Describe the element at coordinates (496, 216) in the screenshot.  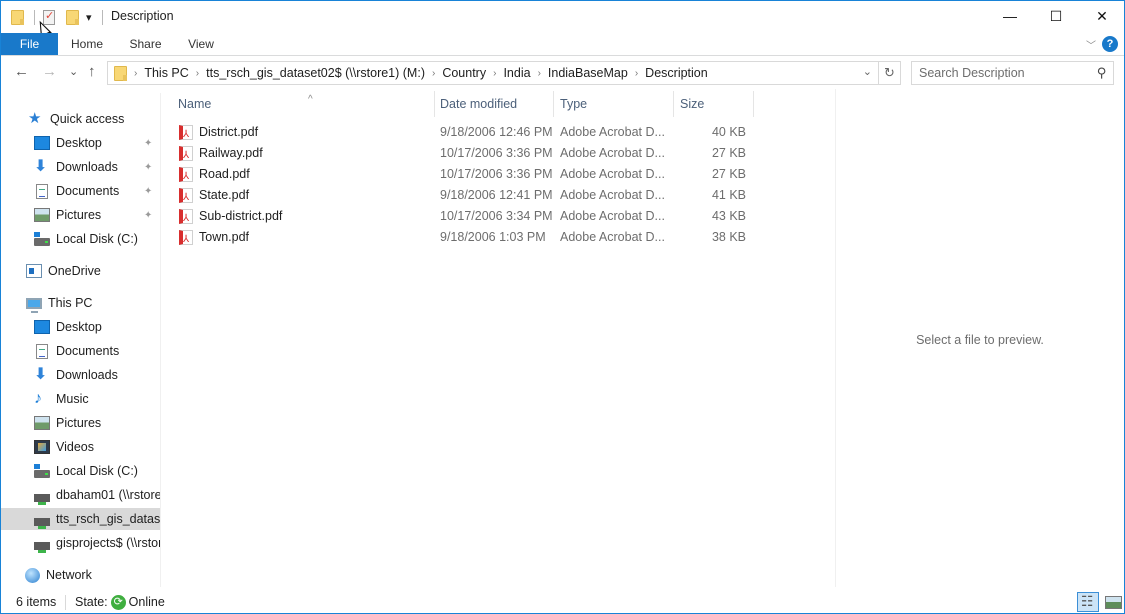
I see `file-date: 10/17/2006 3:34 PM` at that location.